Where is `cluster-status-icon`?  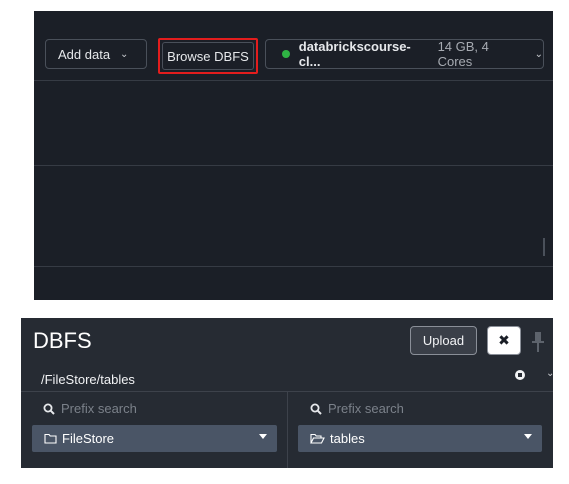
cluster-status-icon is located at coordinates (286, 54).